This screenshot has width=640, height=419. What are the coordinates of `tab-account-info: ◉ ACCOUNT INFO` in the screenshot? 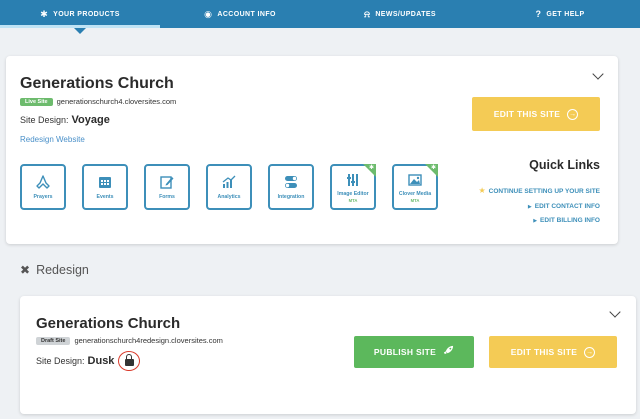 It's located at (240, 14).